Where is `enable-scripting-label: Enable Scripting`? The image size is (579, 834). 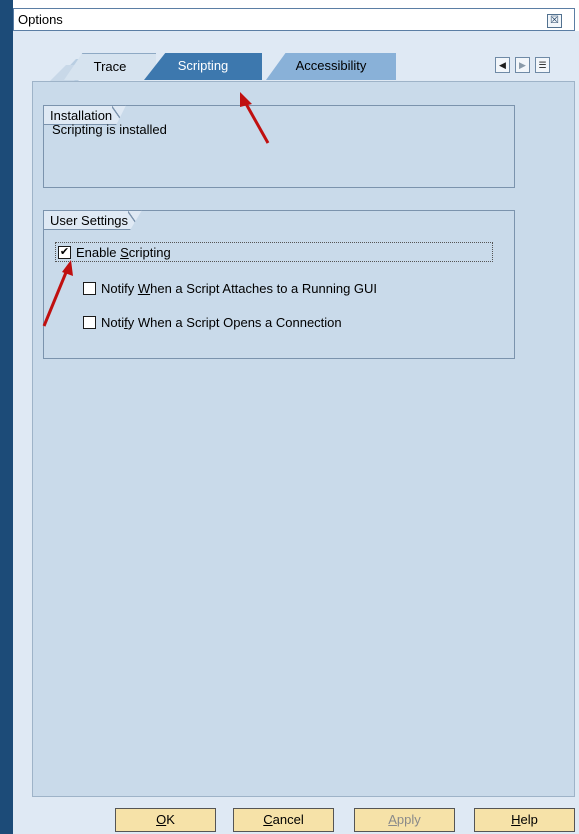
enable-scripting-label: Enable Scripting is located at coordinates (123, 252).